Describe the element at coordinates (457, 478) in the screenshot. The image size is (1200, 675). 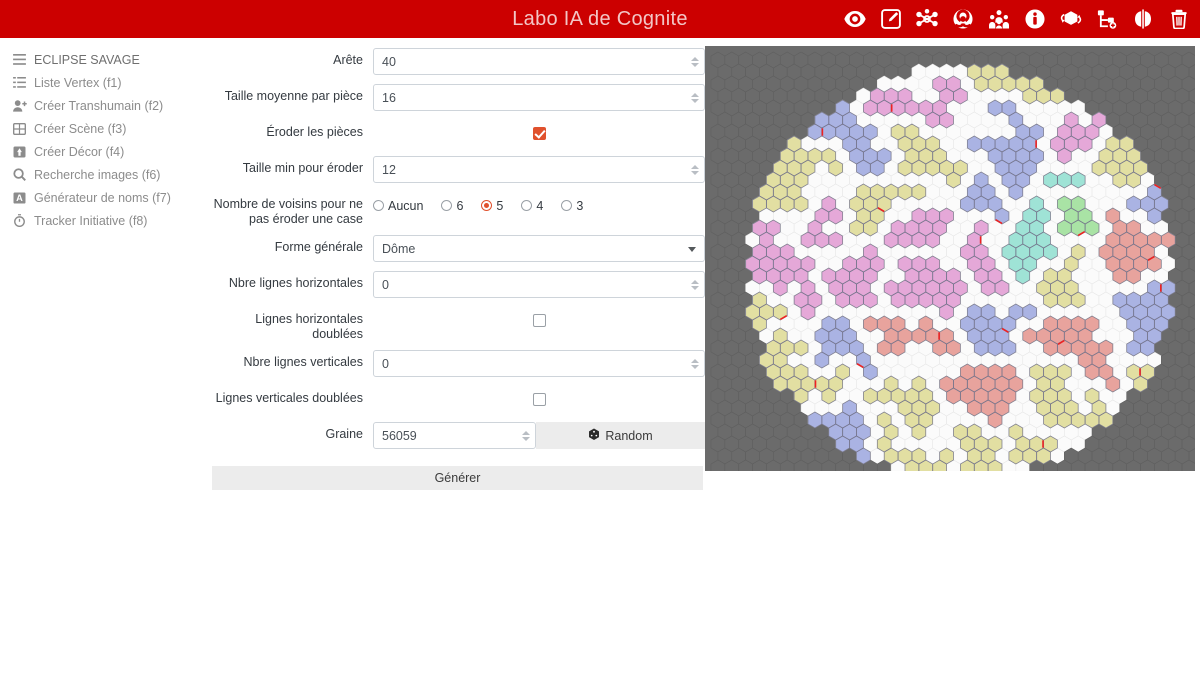
I see `generer-button: Générer` at that location.